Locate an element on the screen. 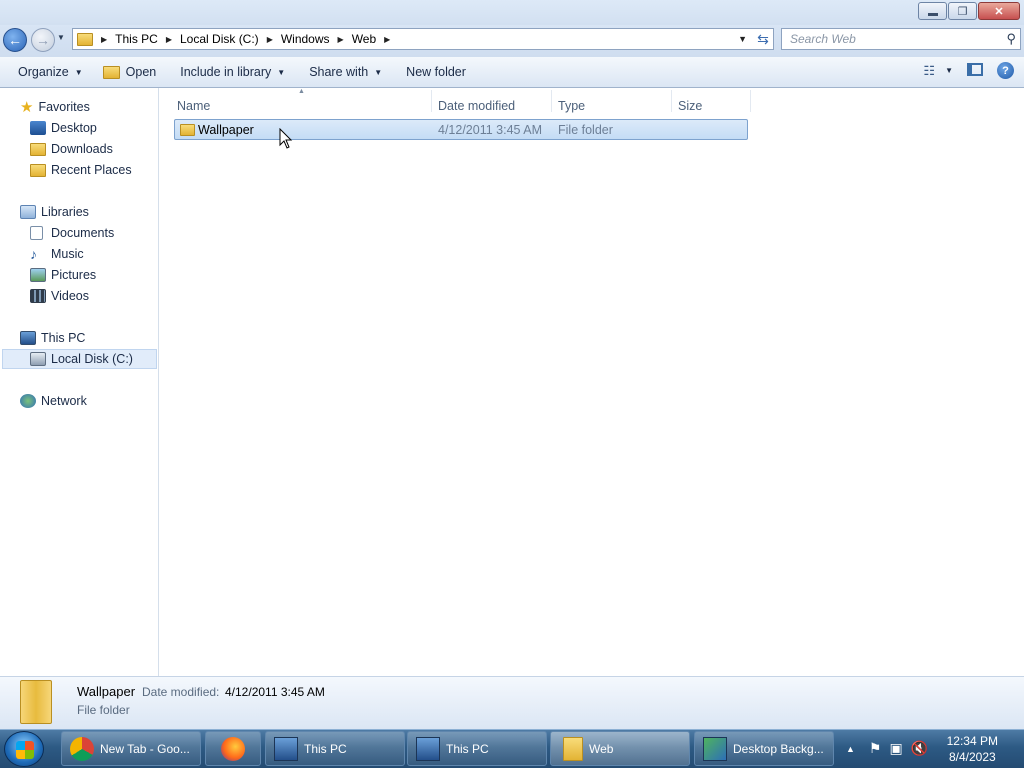 The width and height of the screenshot is (1024, 768). share-with-button: Share with ▼ is located at coordinates (345, 72).